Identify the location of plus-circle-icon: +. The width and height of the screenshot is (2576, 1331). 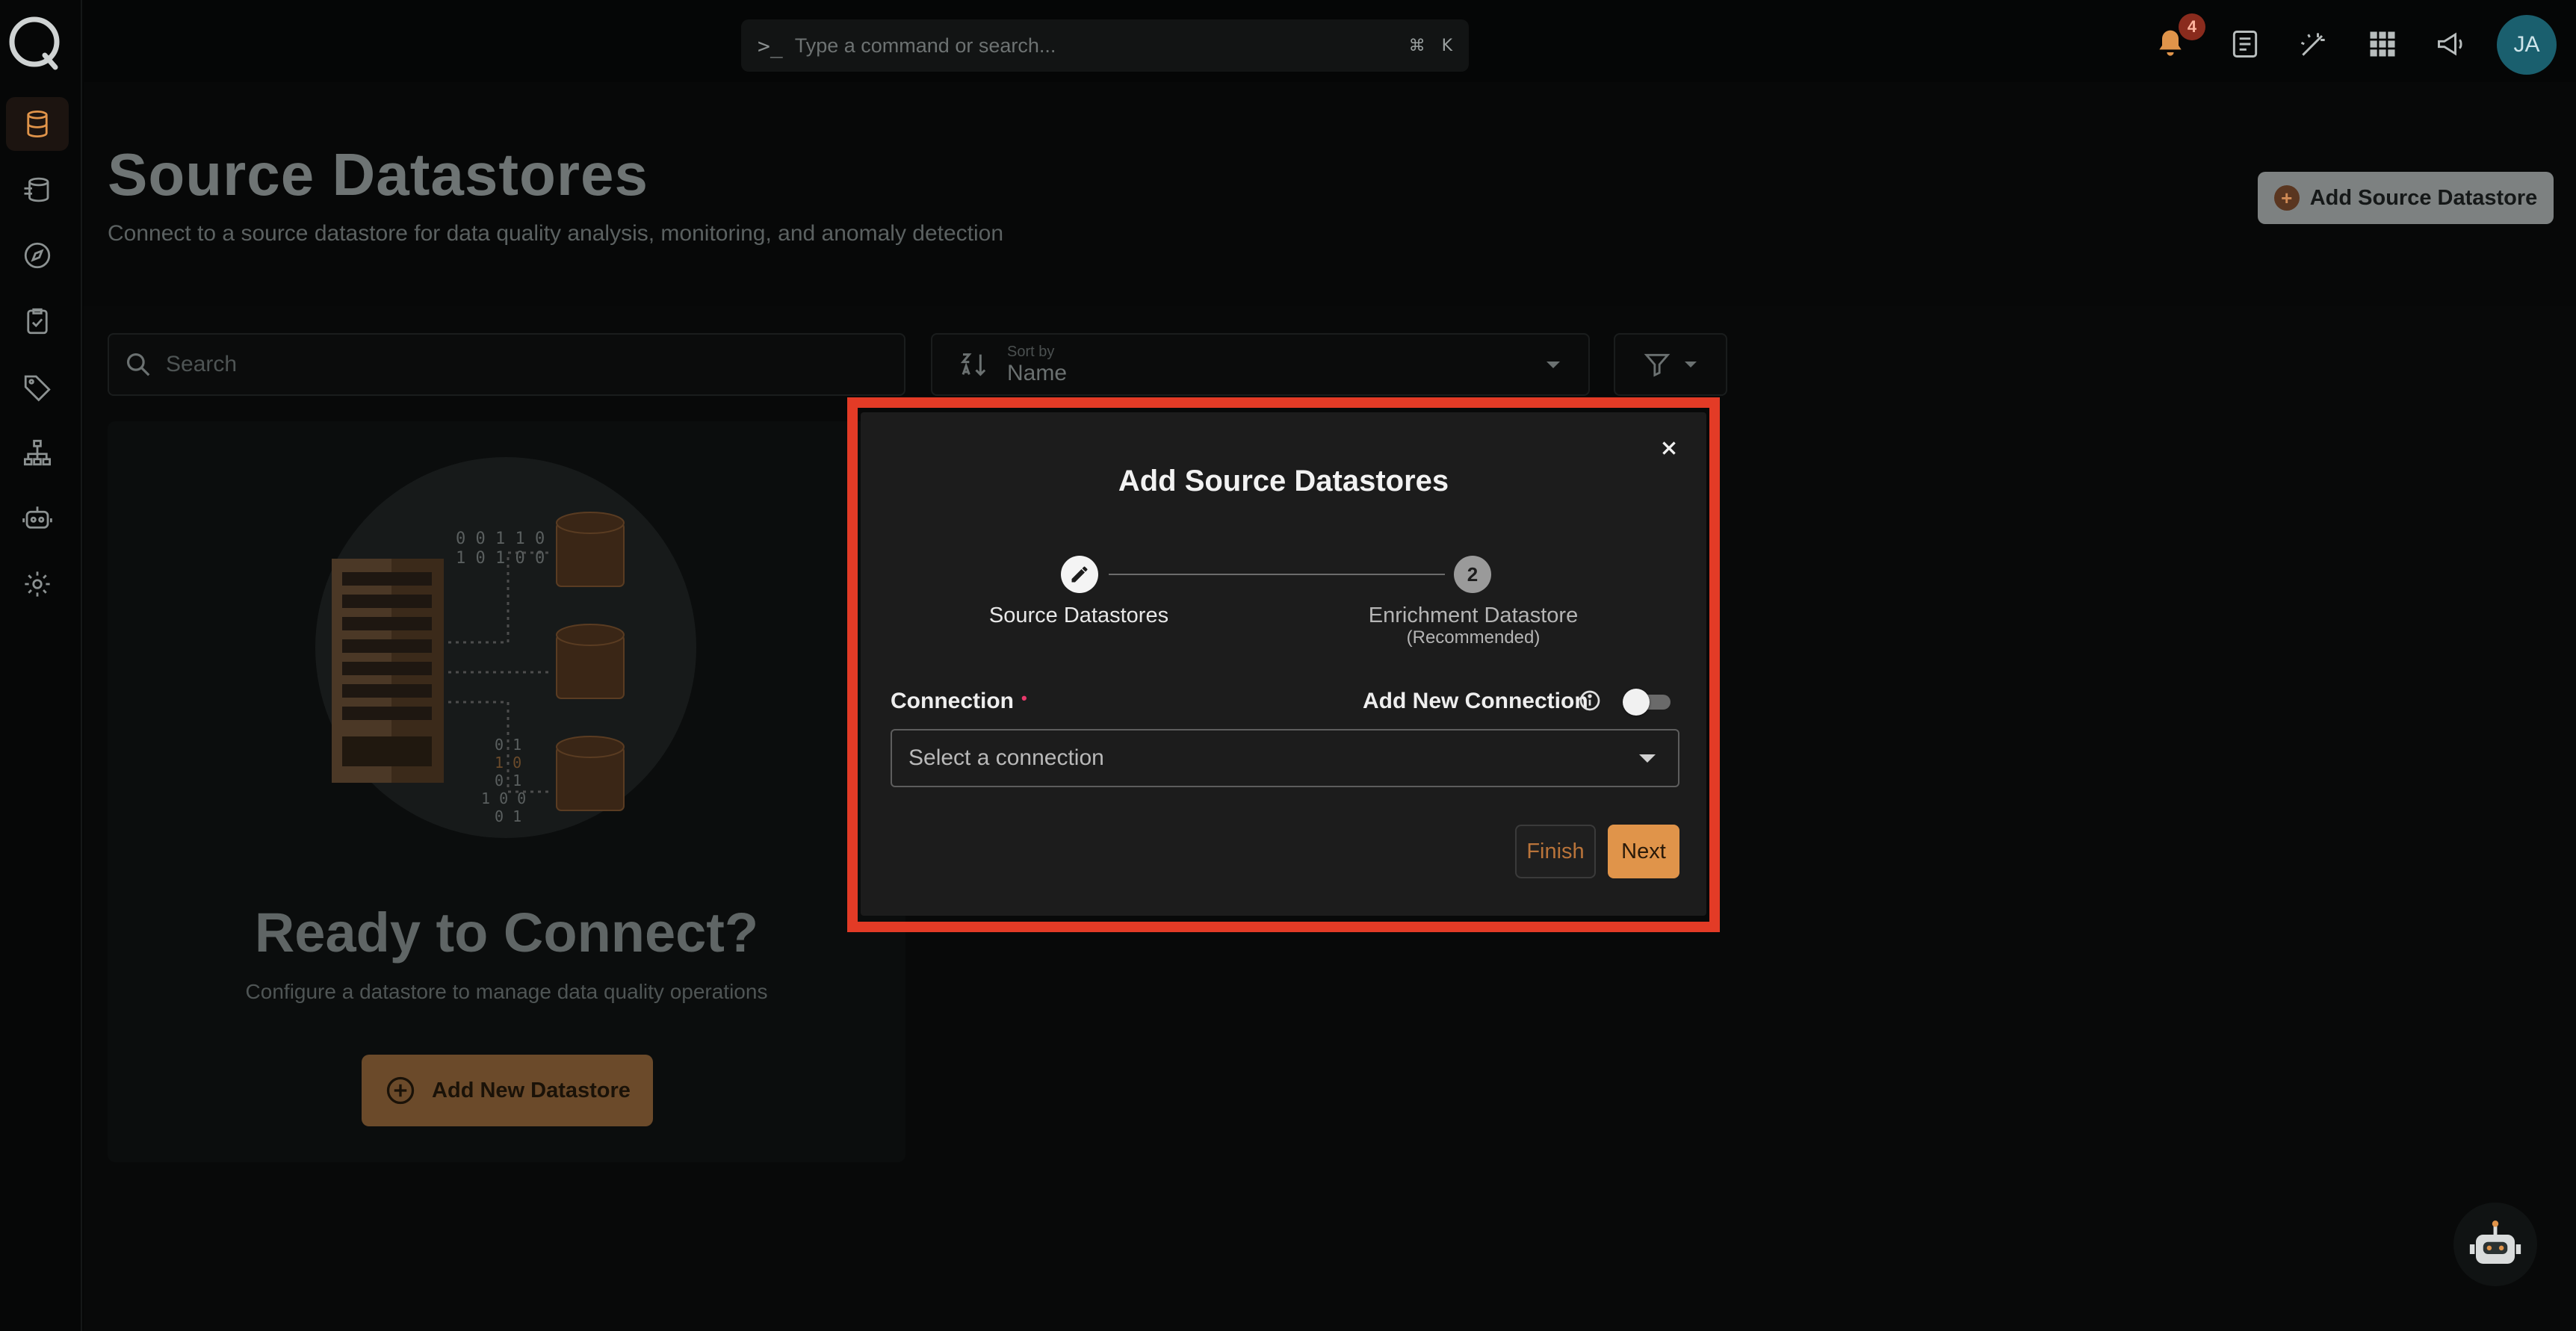
(2286, 198).